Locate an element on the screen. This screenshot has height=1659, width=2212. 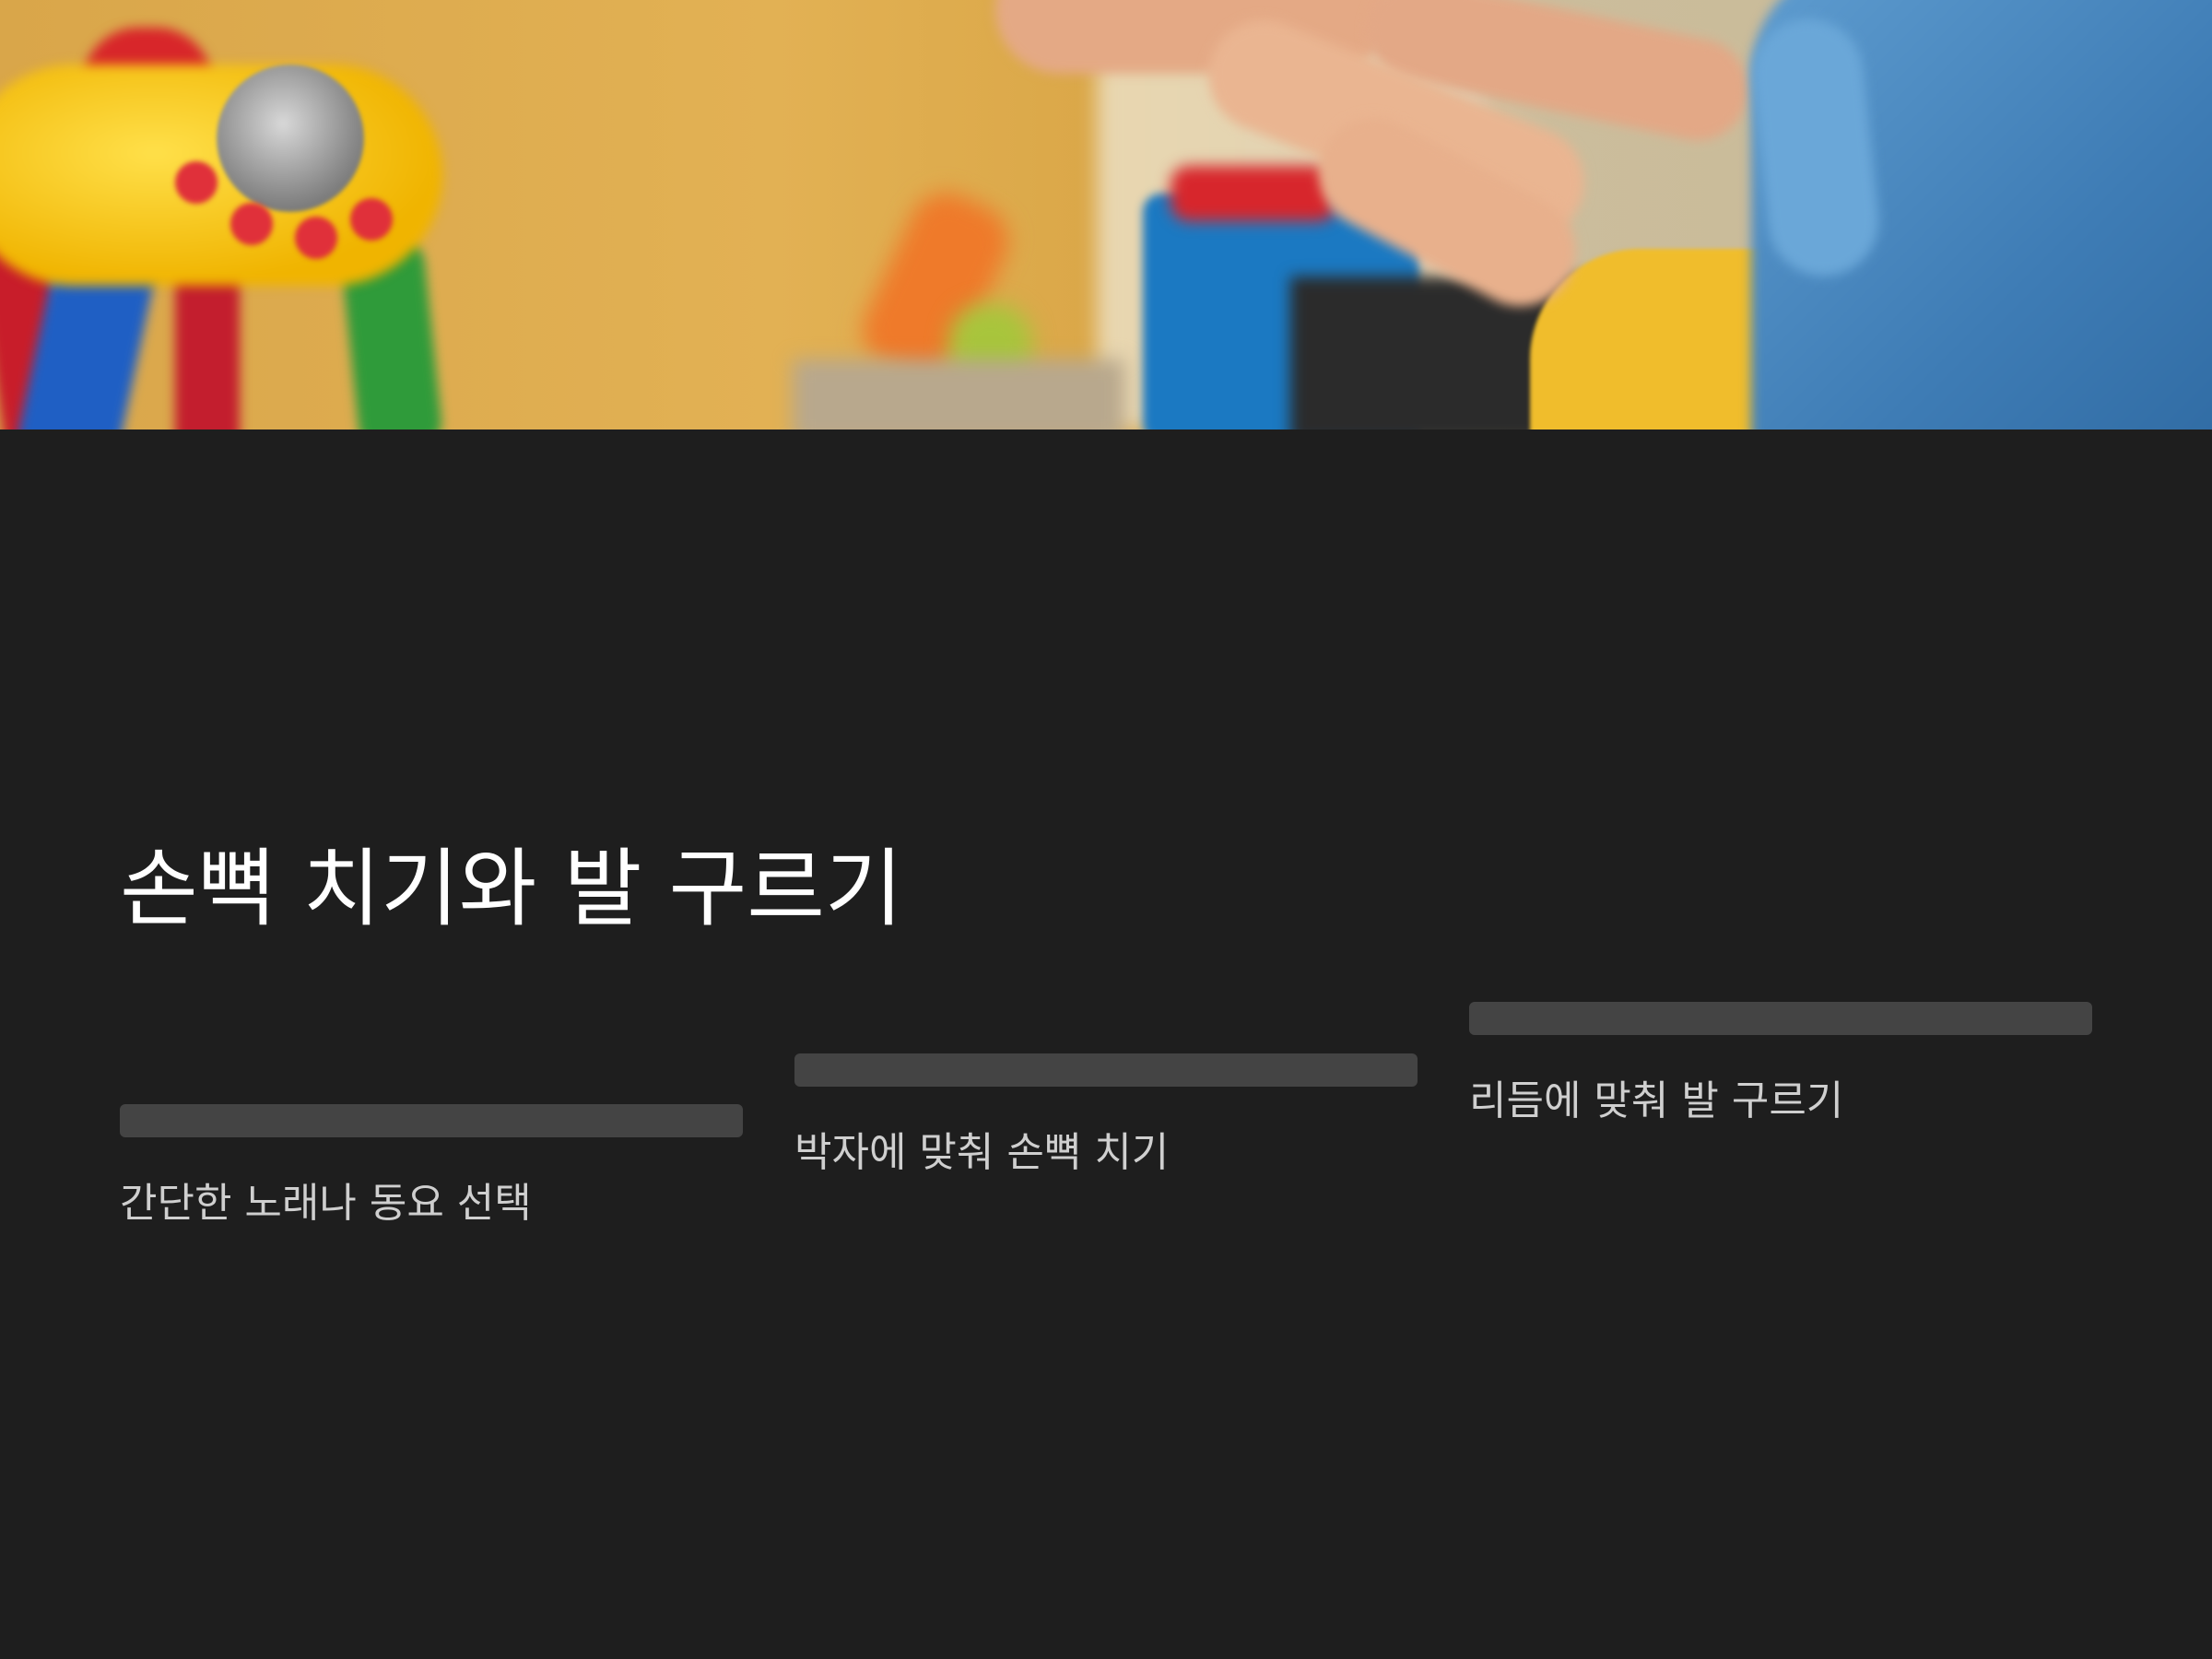
photo-shelf is located at coordinates (958, 394).